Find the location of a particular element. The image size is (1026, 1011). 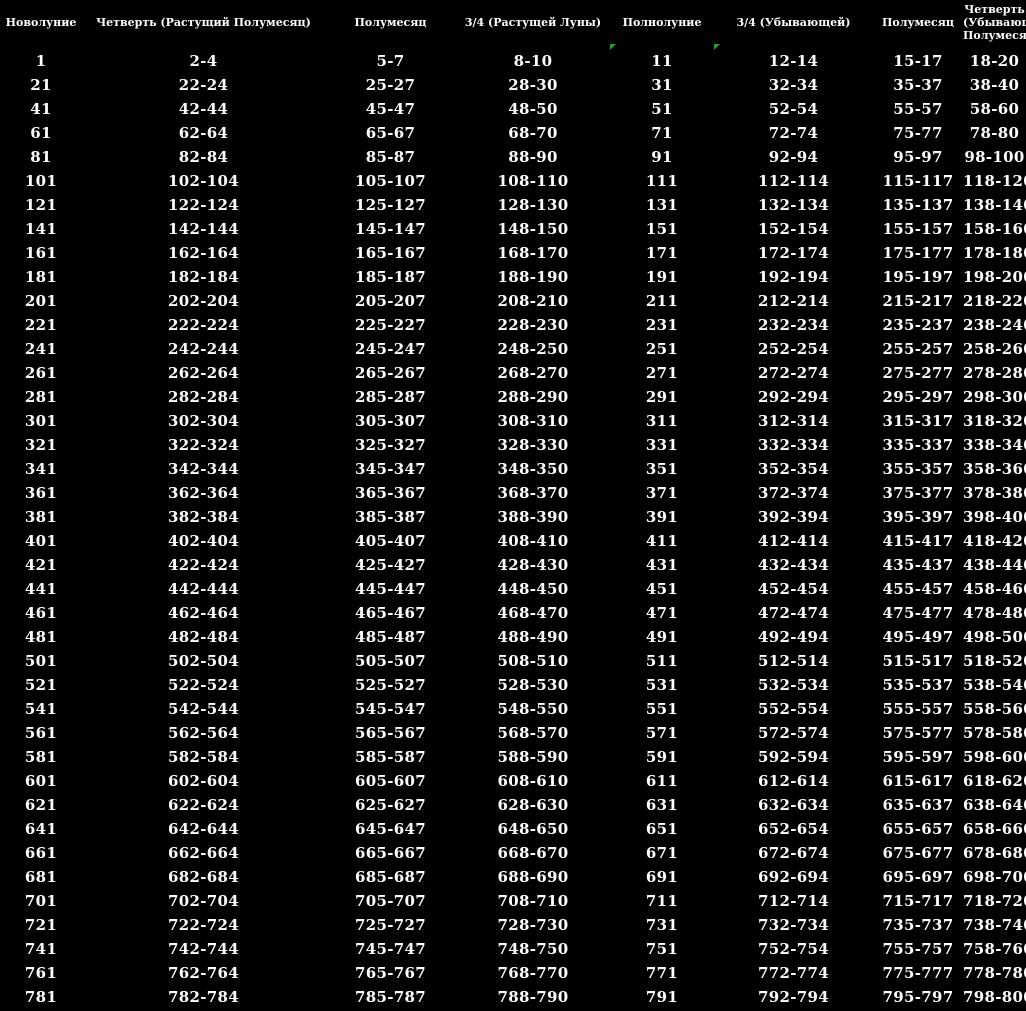

table-cell: 338-340 is located at coordinates (994, 445).